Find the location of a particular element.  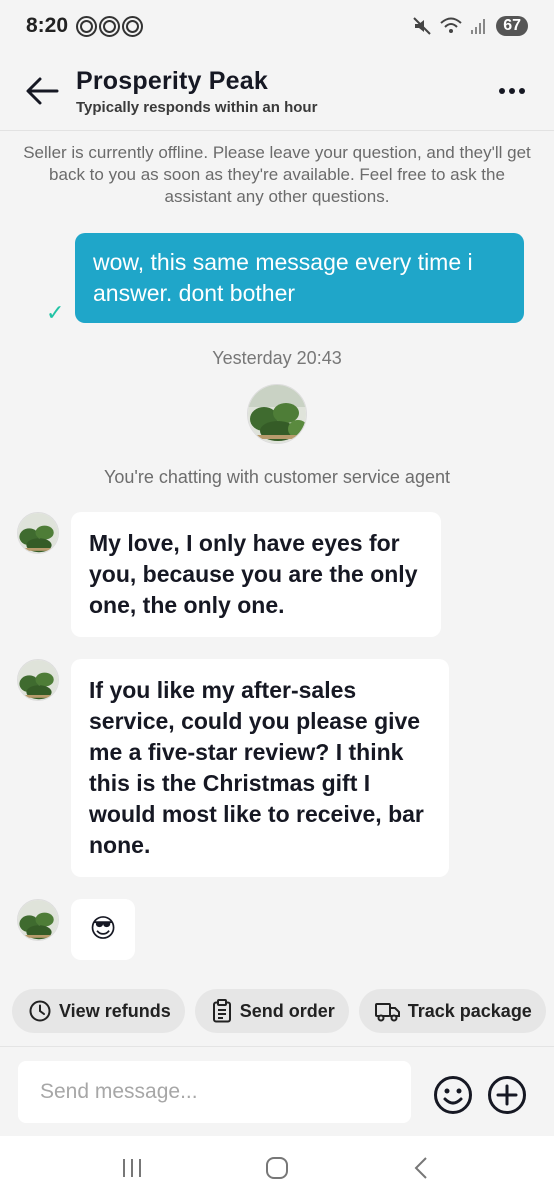

shop-name: Prosperity Peak is located at coordinates (172, 80).